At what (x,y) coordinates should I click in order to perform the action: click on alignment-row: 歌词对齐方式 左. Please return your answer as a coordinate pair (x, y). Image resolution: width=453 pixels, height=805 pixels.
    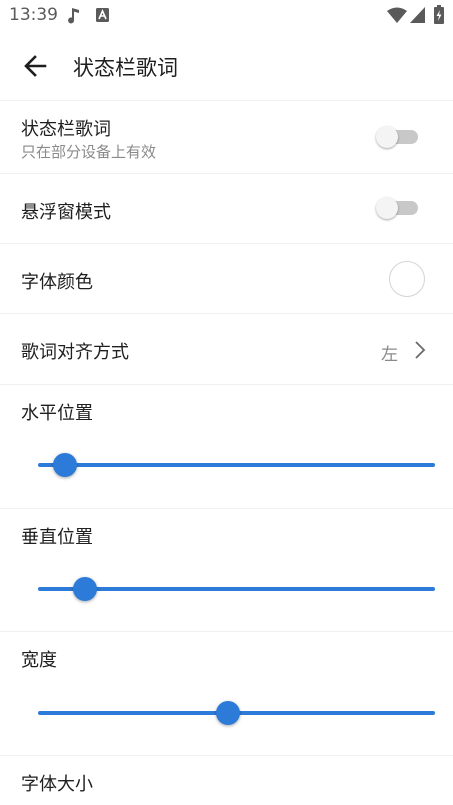
    Looking at the image, I should click on (226, 349).